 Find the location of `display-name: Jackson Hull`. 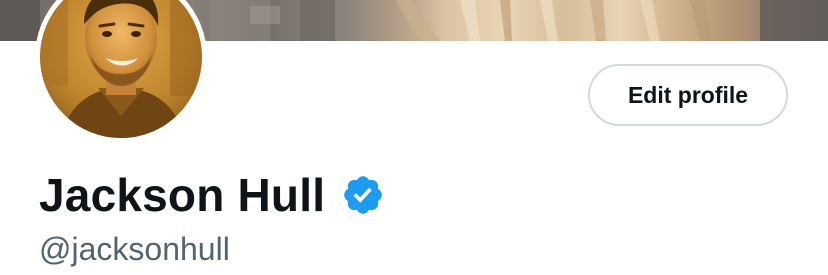

display-name: Jackson Hull is located at coordinates (182, 195).